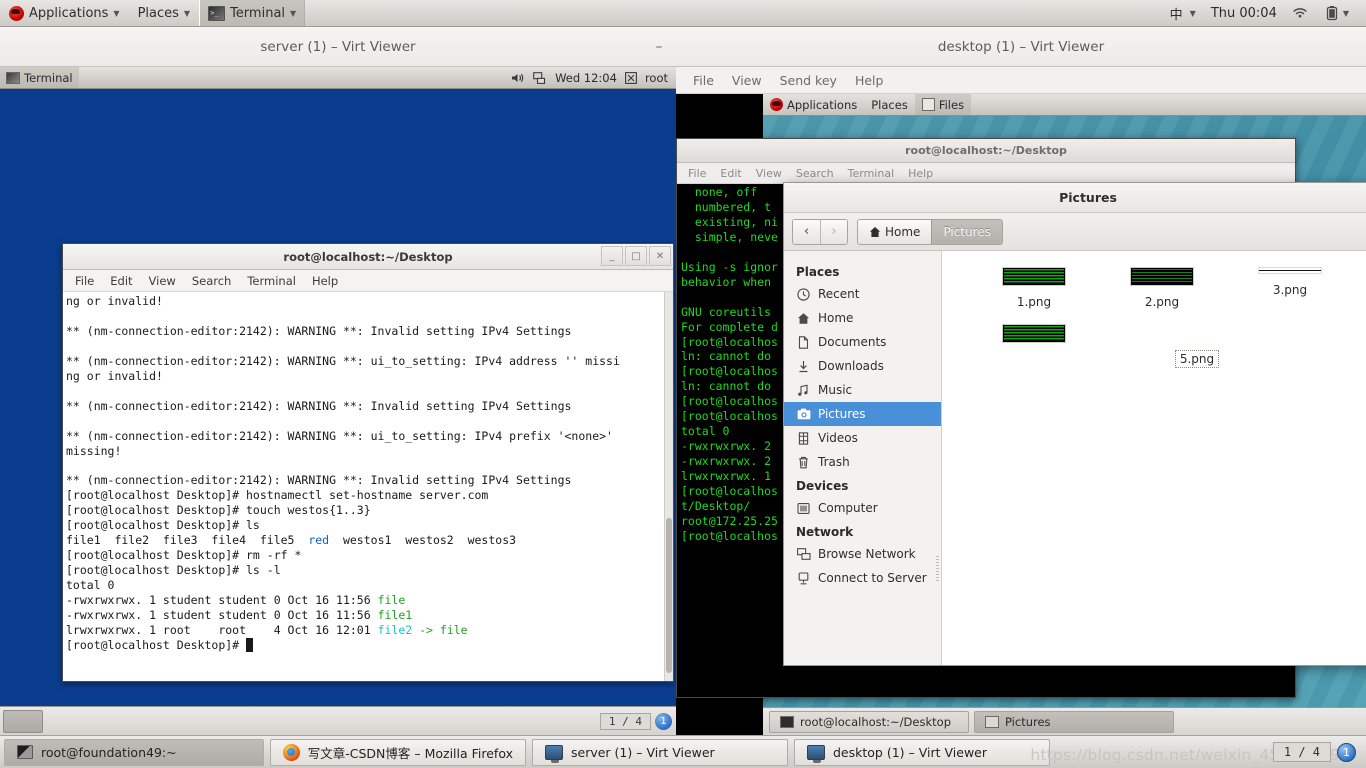 This screenshot has height=768, width=1366. Describe the element at coordinates (217, 13) in the screenshot. I see `terminal-icon: >_` at that location.